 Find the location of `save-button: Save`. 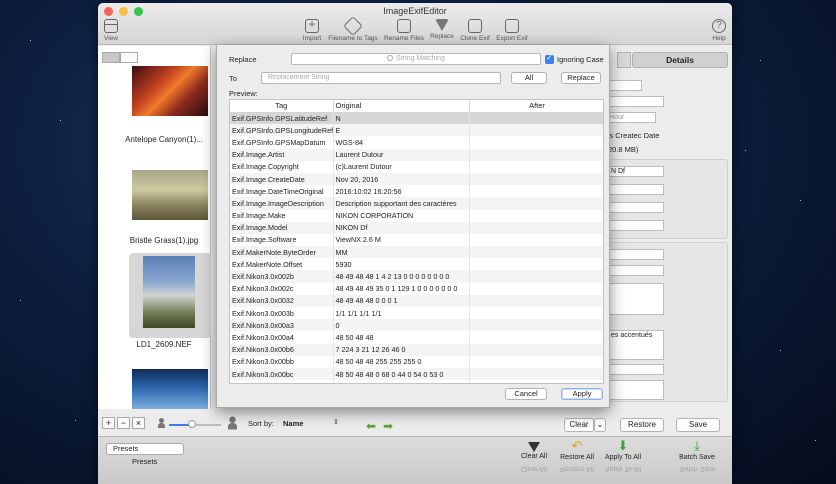

save-button: Save is located at coordinates (698, 425).